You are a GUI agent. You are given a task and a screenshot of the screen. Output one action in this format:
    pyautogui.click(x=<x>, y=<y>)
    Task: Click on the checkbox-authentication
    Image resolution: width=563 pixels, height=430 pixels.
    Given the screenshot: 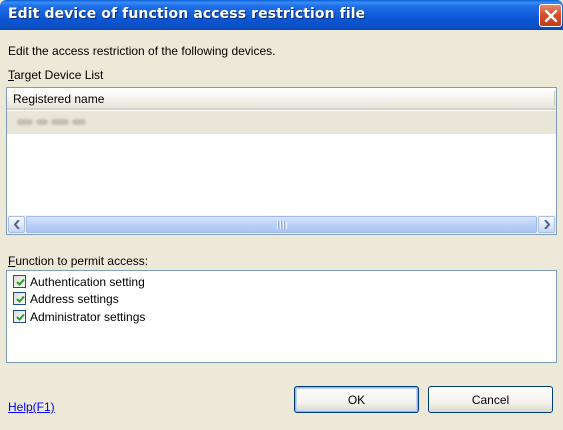 What is the action you would take?
    pyautogui.click(x=19, y=281)
    